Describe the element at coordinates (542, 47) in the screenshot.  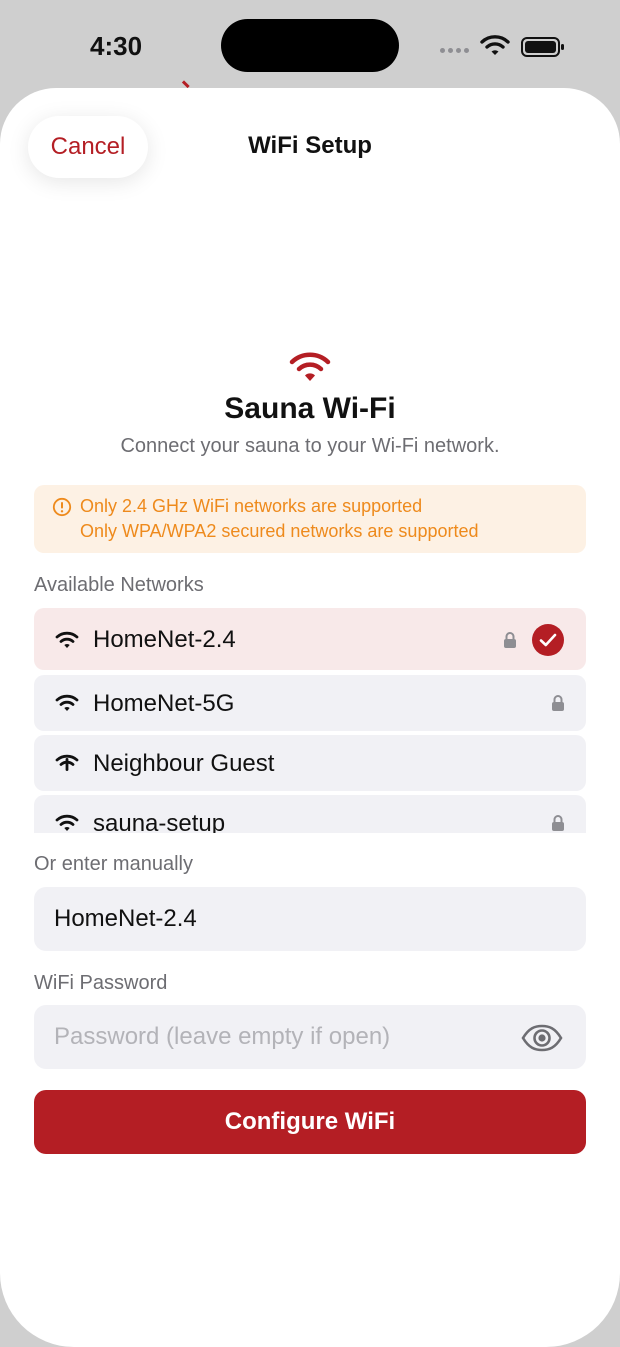
I see `battery-icon` at that location.